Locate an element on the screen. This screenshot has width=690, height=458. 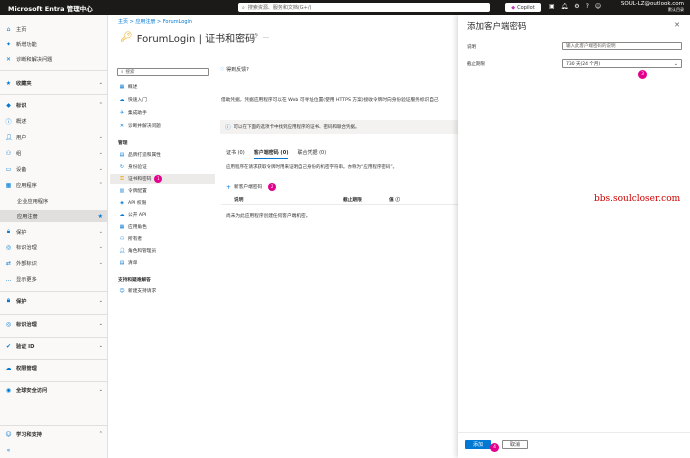
blade-item-label: 快速入门 is located at coordinates (137, 100).